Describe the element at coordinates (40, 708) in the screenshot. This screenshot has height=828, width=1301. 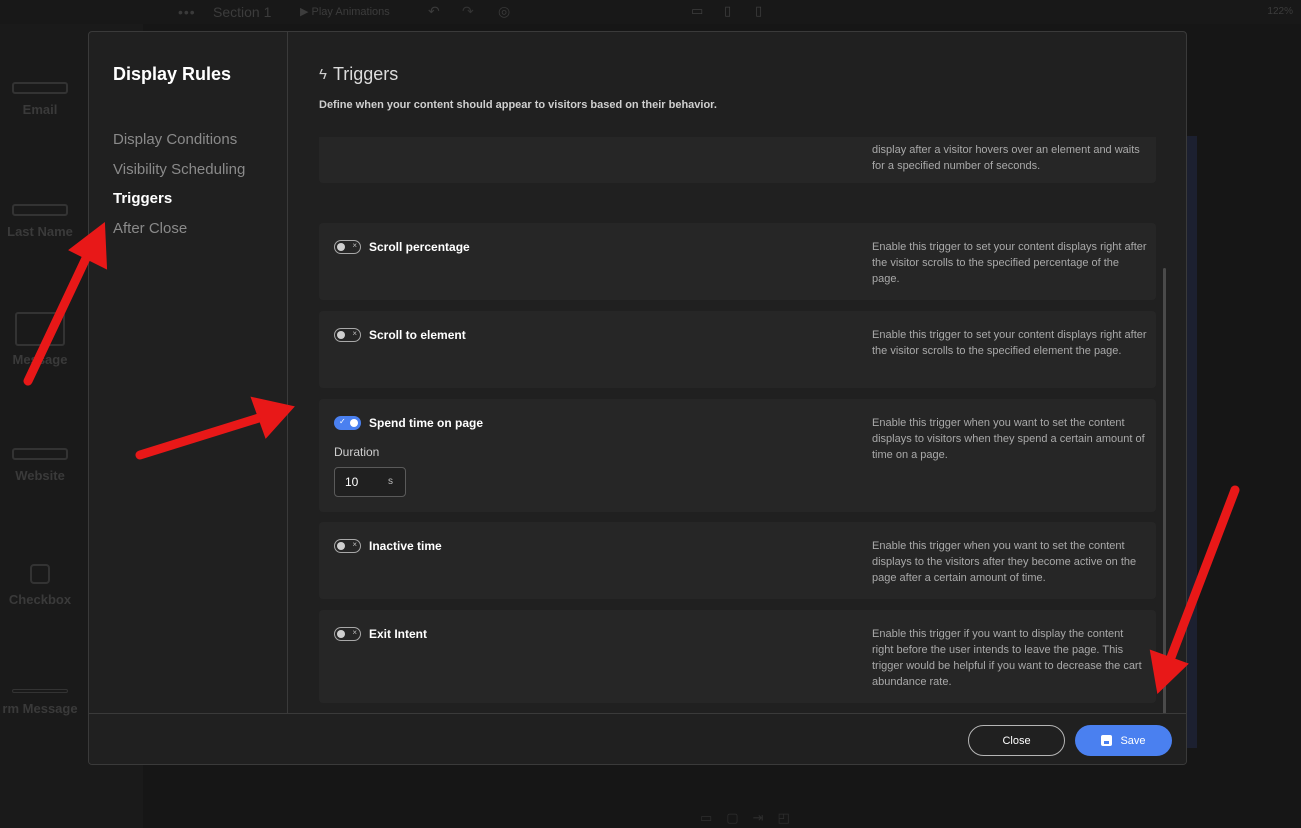
I see `field-form-message-label: rm Message` at that location.